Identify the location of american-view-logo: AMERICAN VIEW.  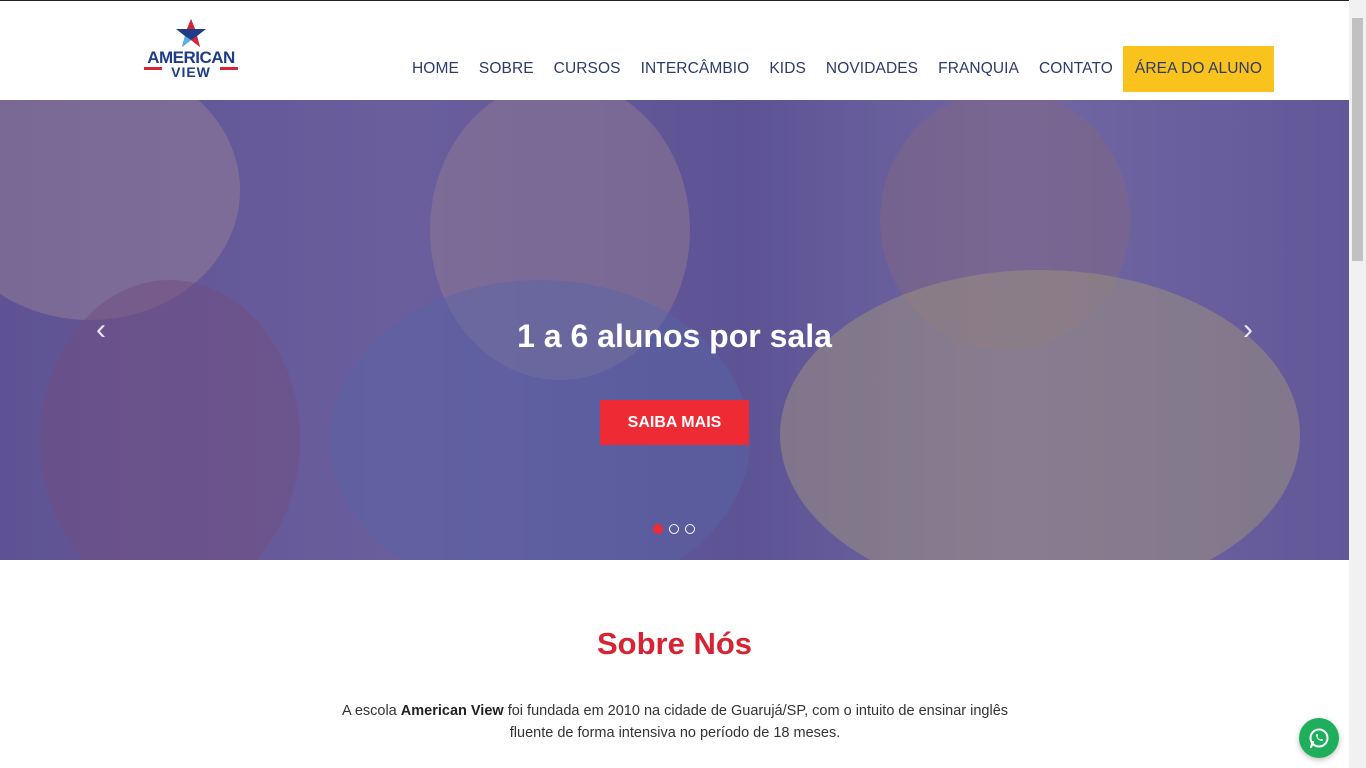
(191, 49).